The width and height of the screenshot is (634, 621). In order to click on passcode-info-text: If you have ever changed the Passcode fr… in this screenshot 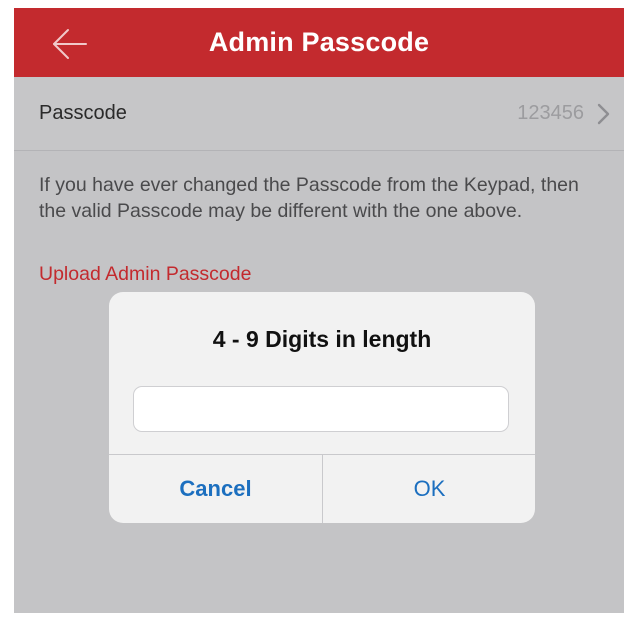, I will do `click(309, 198)`.